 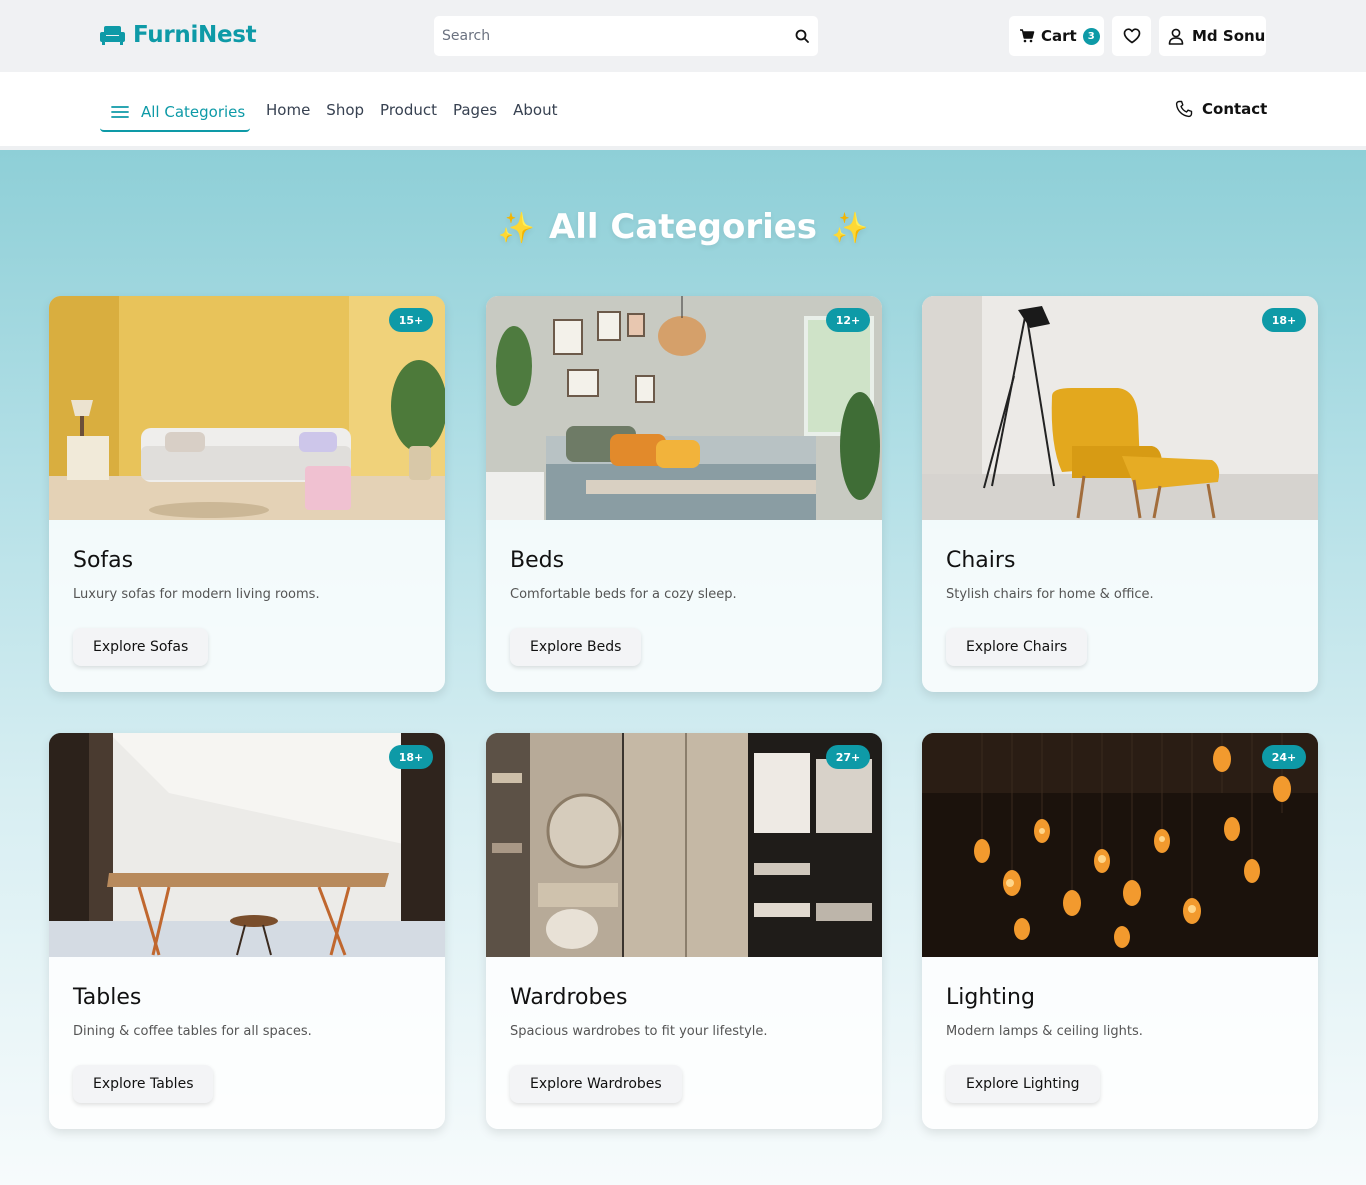 I want to click on card-title: Lighting, so click(x=990, y=997).